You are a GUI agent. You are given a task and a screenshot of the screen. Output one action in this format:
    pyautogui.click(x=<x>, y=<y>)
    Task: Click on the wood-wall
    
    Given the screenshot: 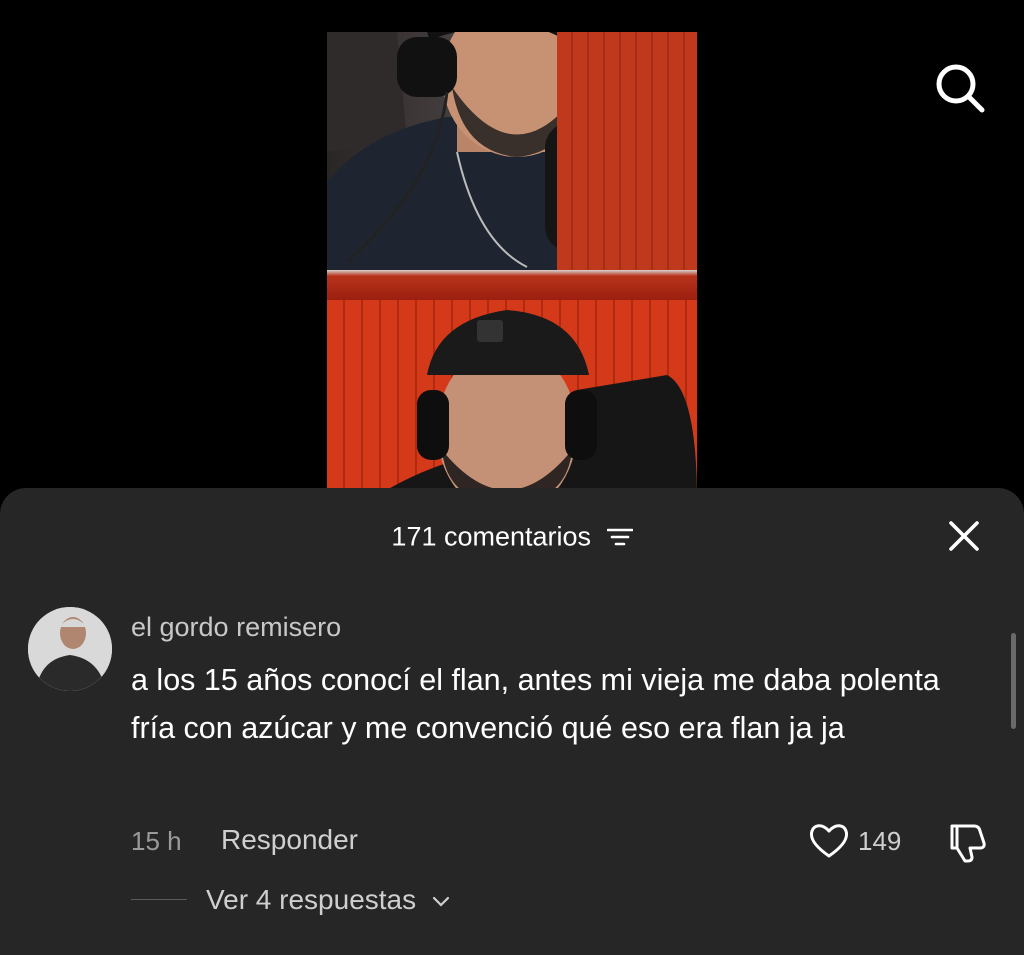 What is the action you would take?
    pyautogui.click(x=627, y=151)
    